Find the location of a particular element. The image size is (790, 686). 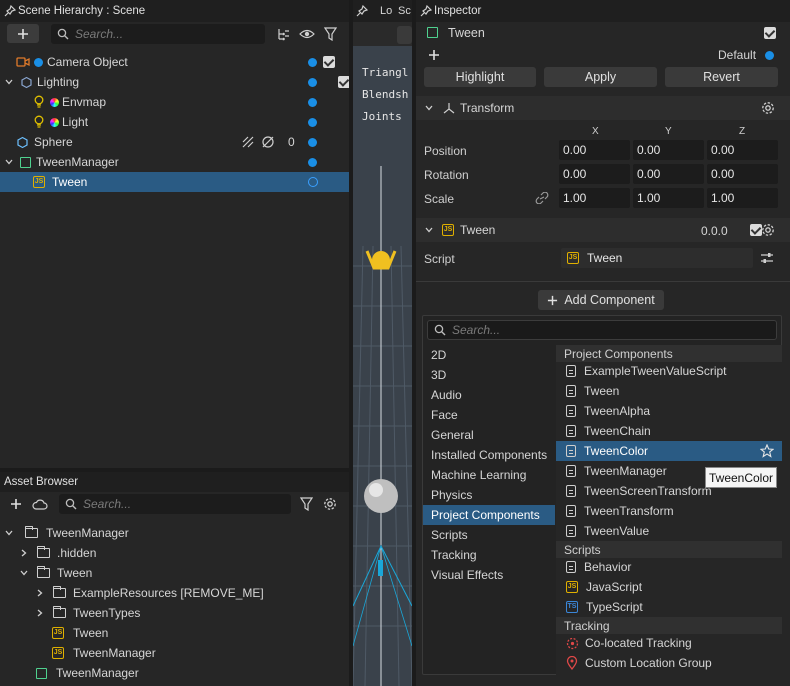

component-item: TweenValue is located at coordinates (669, 531).